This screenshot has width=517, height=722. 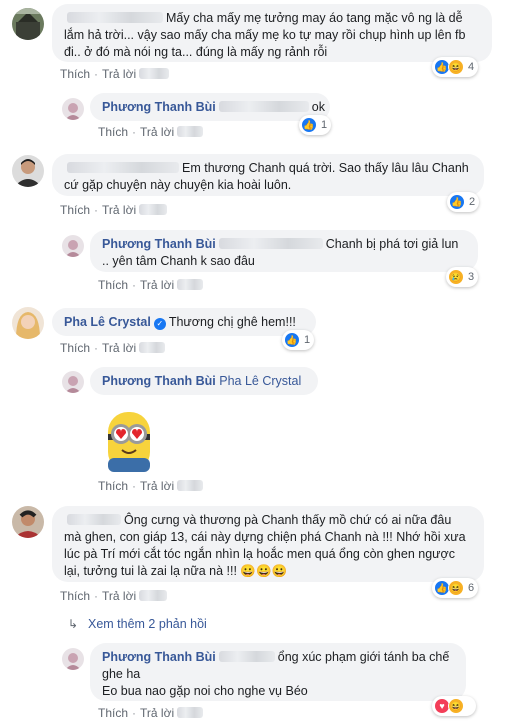 What do you see at coordinates (318, 107) in the screenshot?
I see `comment-text: ok` at bounding box center [318, 107].